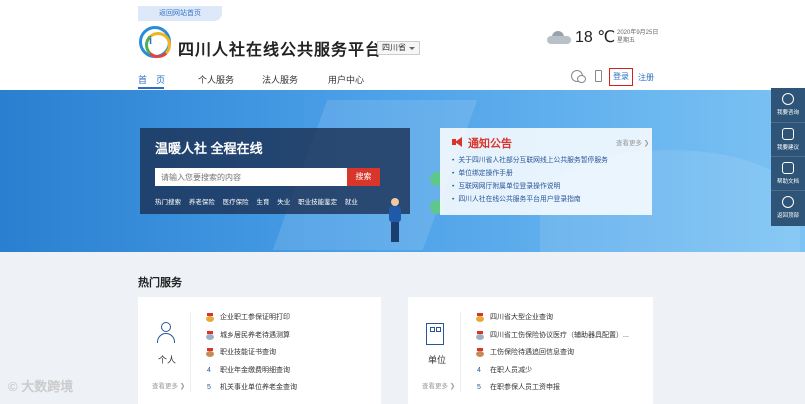 The width and height of the screenshot is (805, 404). Describe the element at coordinates (787, 216) in the screenshot. I see `back-to-top-label: 返回顶部` at that location.